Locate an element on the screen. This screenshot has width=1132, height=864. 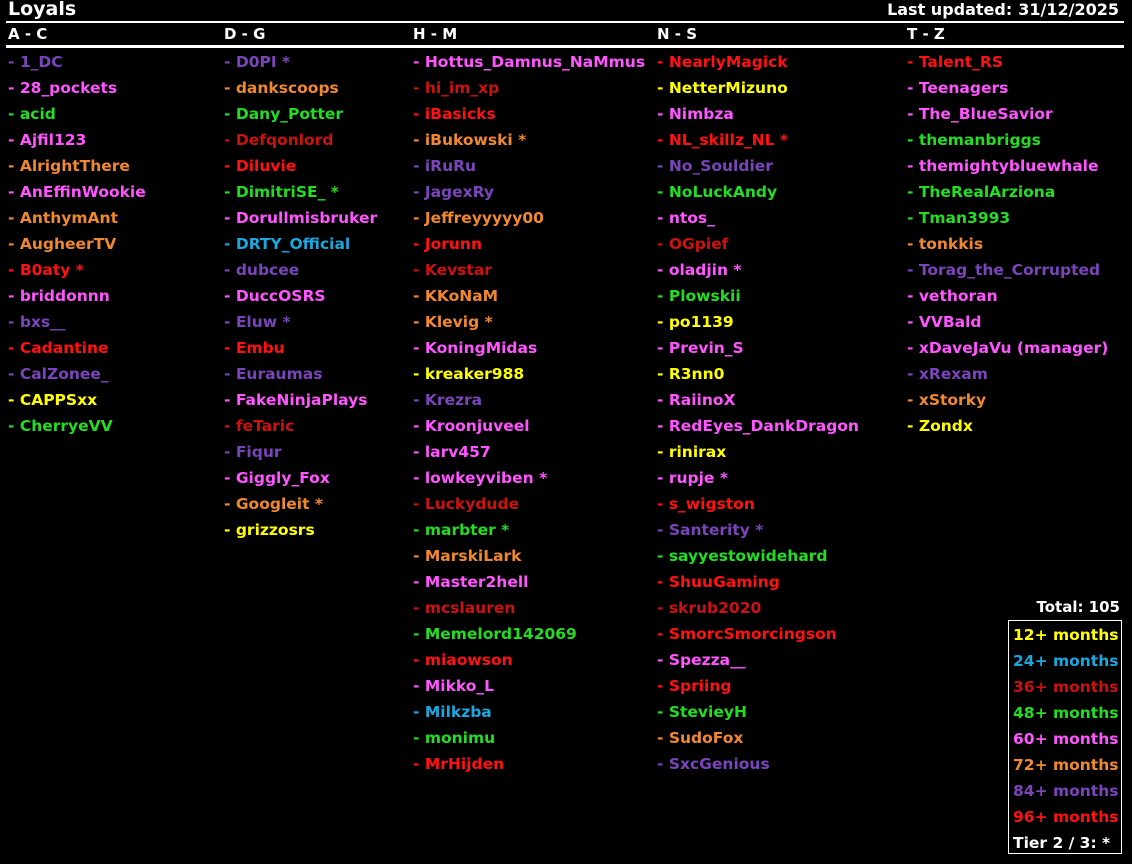
member-entry: - marbter * is located at coordinates (461, 530).